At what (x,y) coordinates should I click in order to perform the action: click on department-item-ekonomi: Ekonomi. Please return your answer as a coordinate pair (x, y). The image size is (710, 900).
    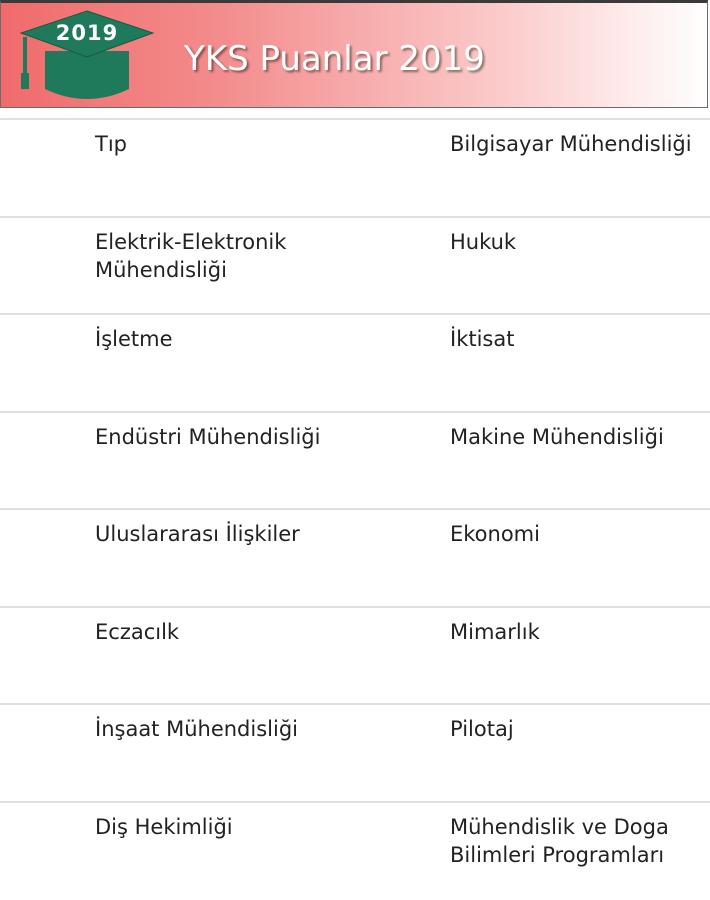
    Looking at the image, I should click on (577, 534).